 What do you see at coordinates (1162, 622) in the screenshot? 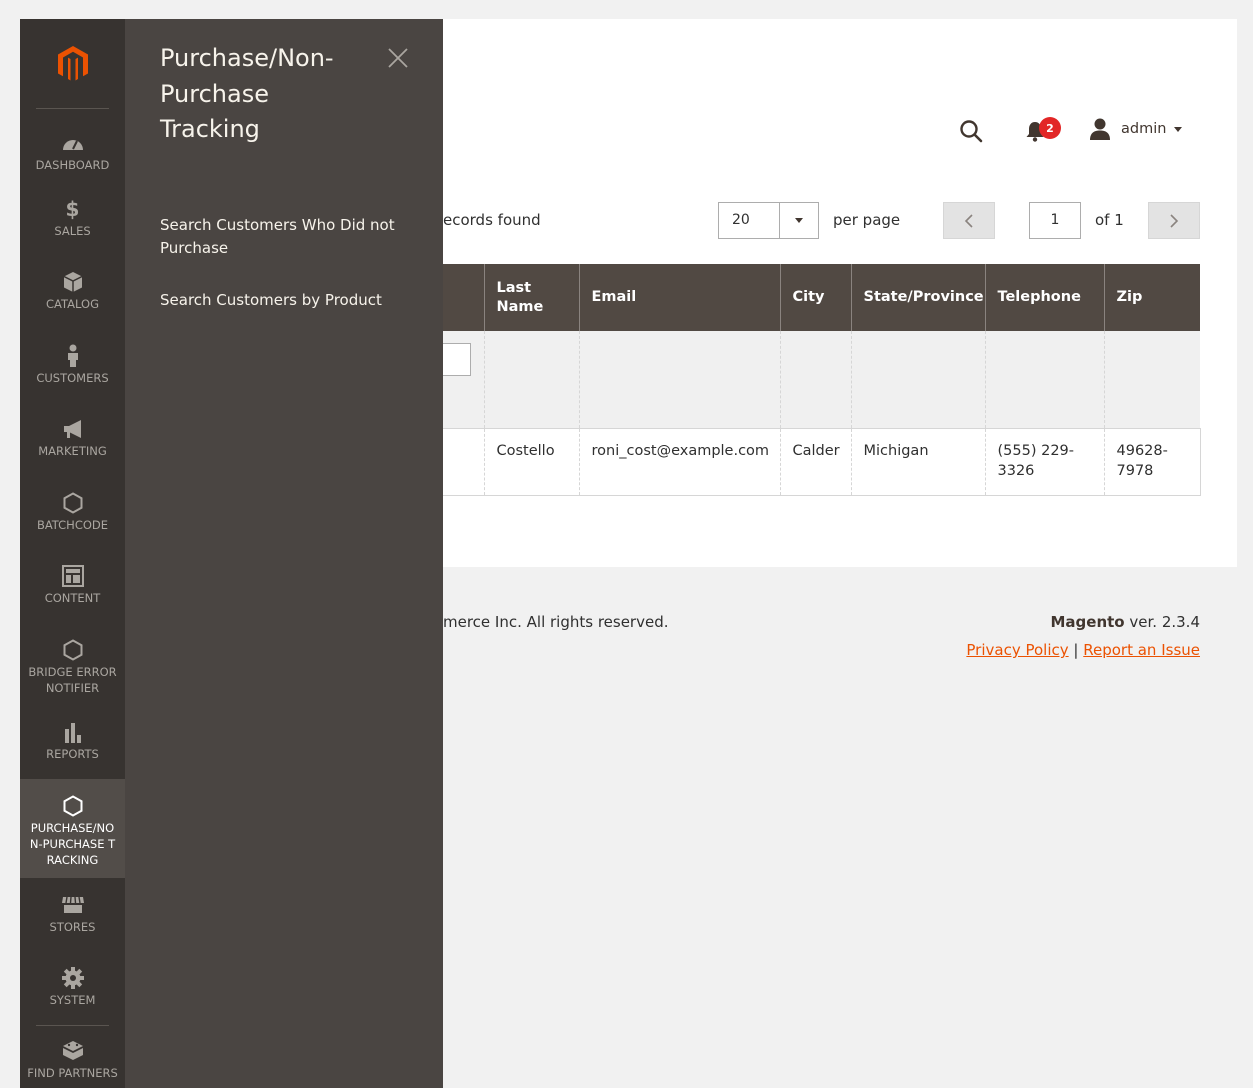
I see `version-text: ver. 2.3.4` at bounding box center [1162, 622].